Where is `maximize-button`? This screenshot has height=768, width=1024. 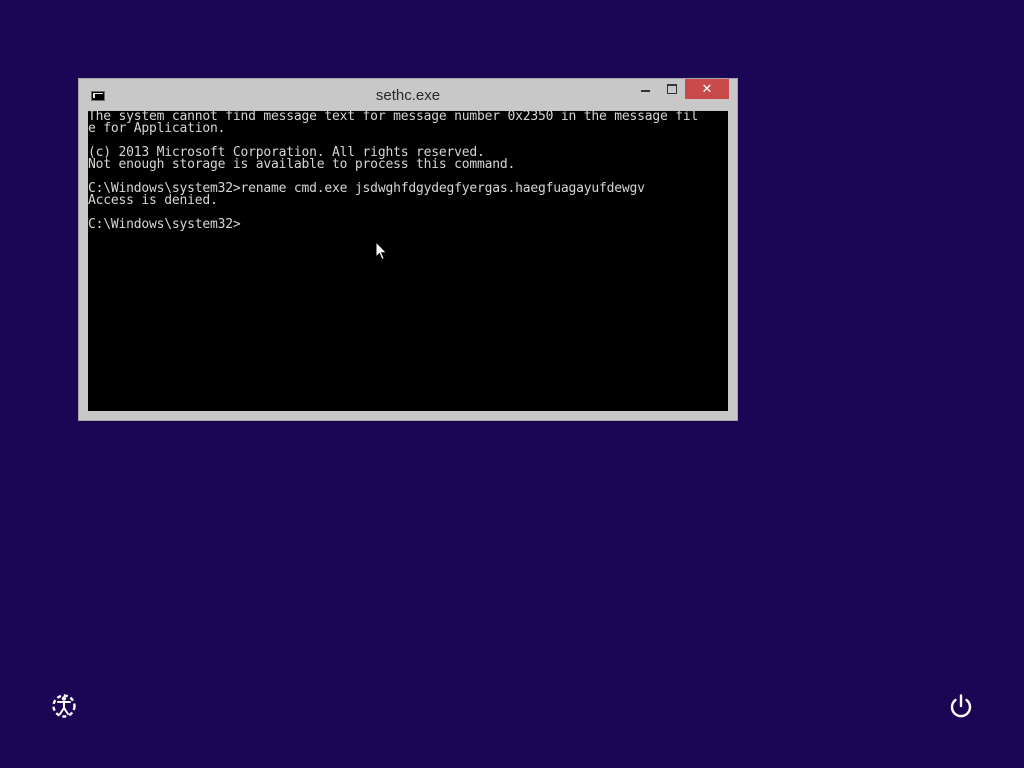 maximize-button is located at coordinates (672, 89).